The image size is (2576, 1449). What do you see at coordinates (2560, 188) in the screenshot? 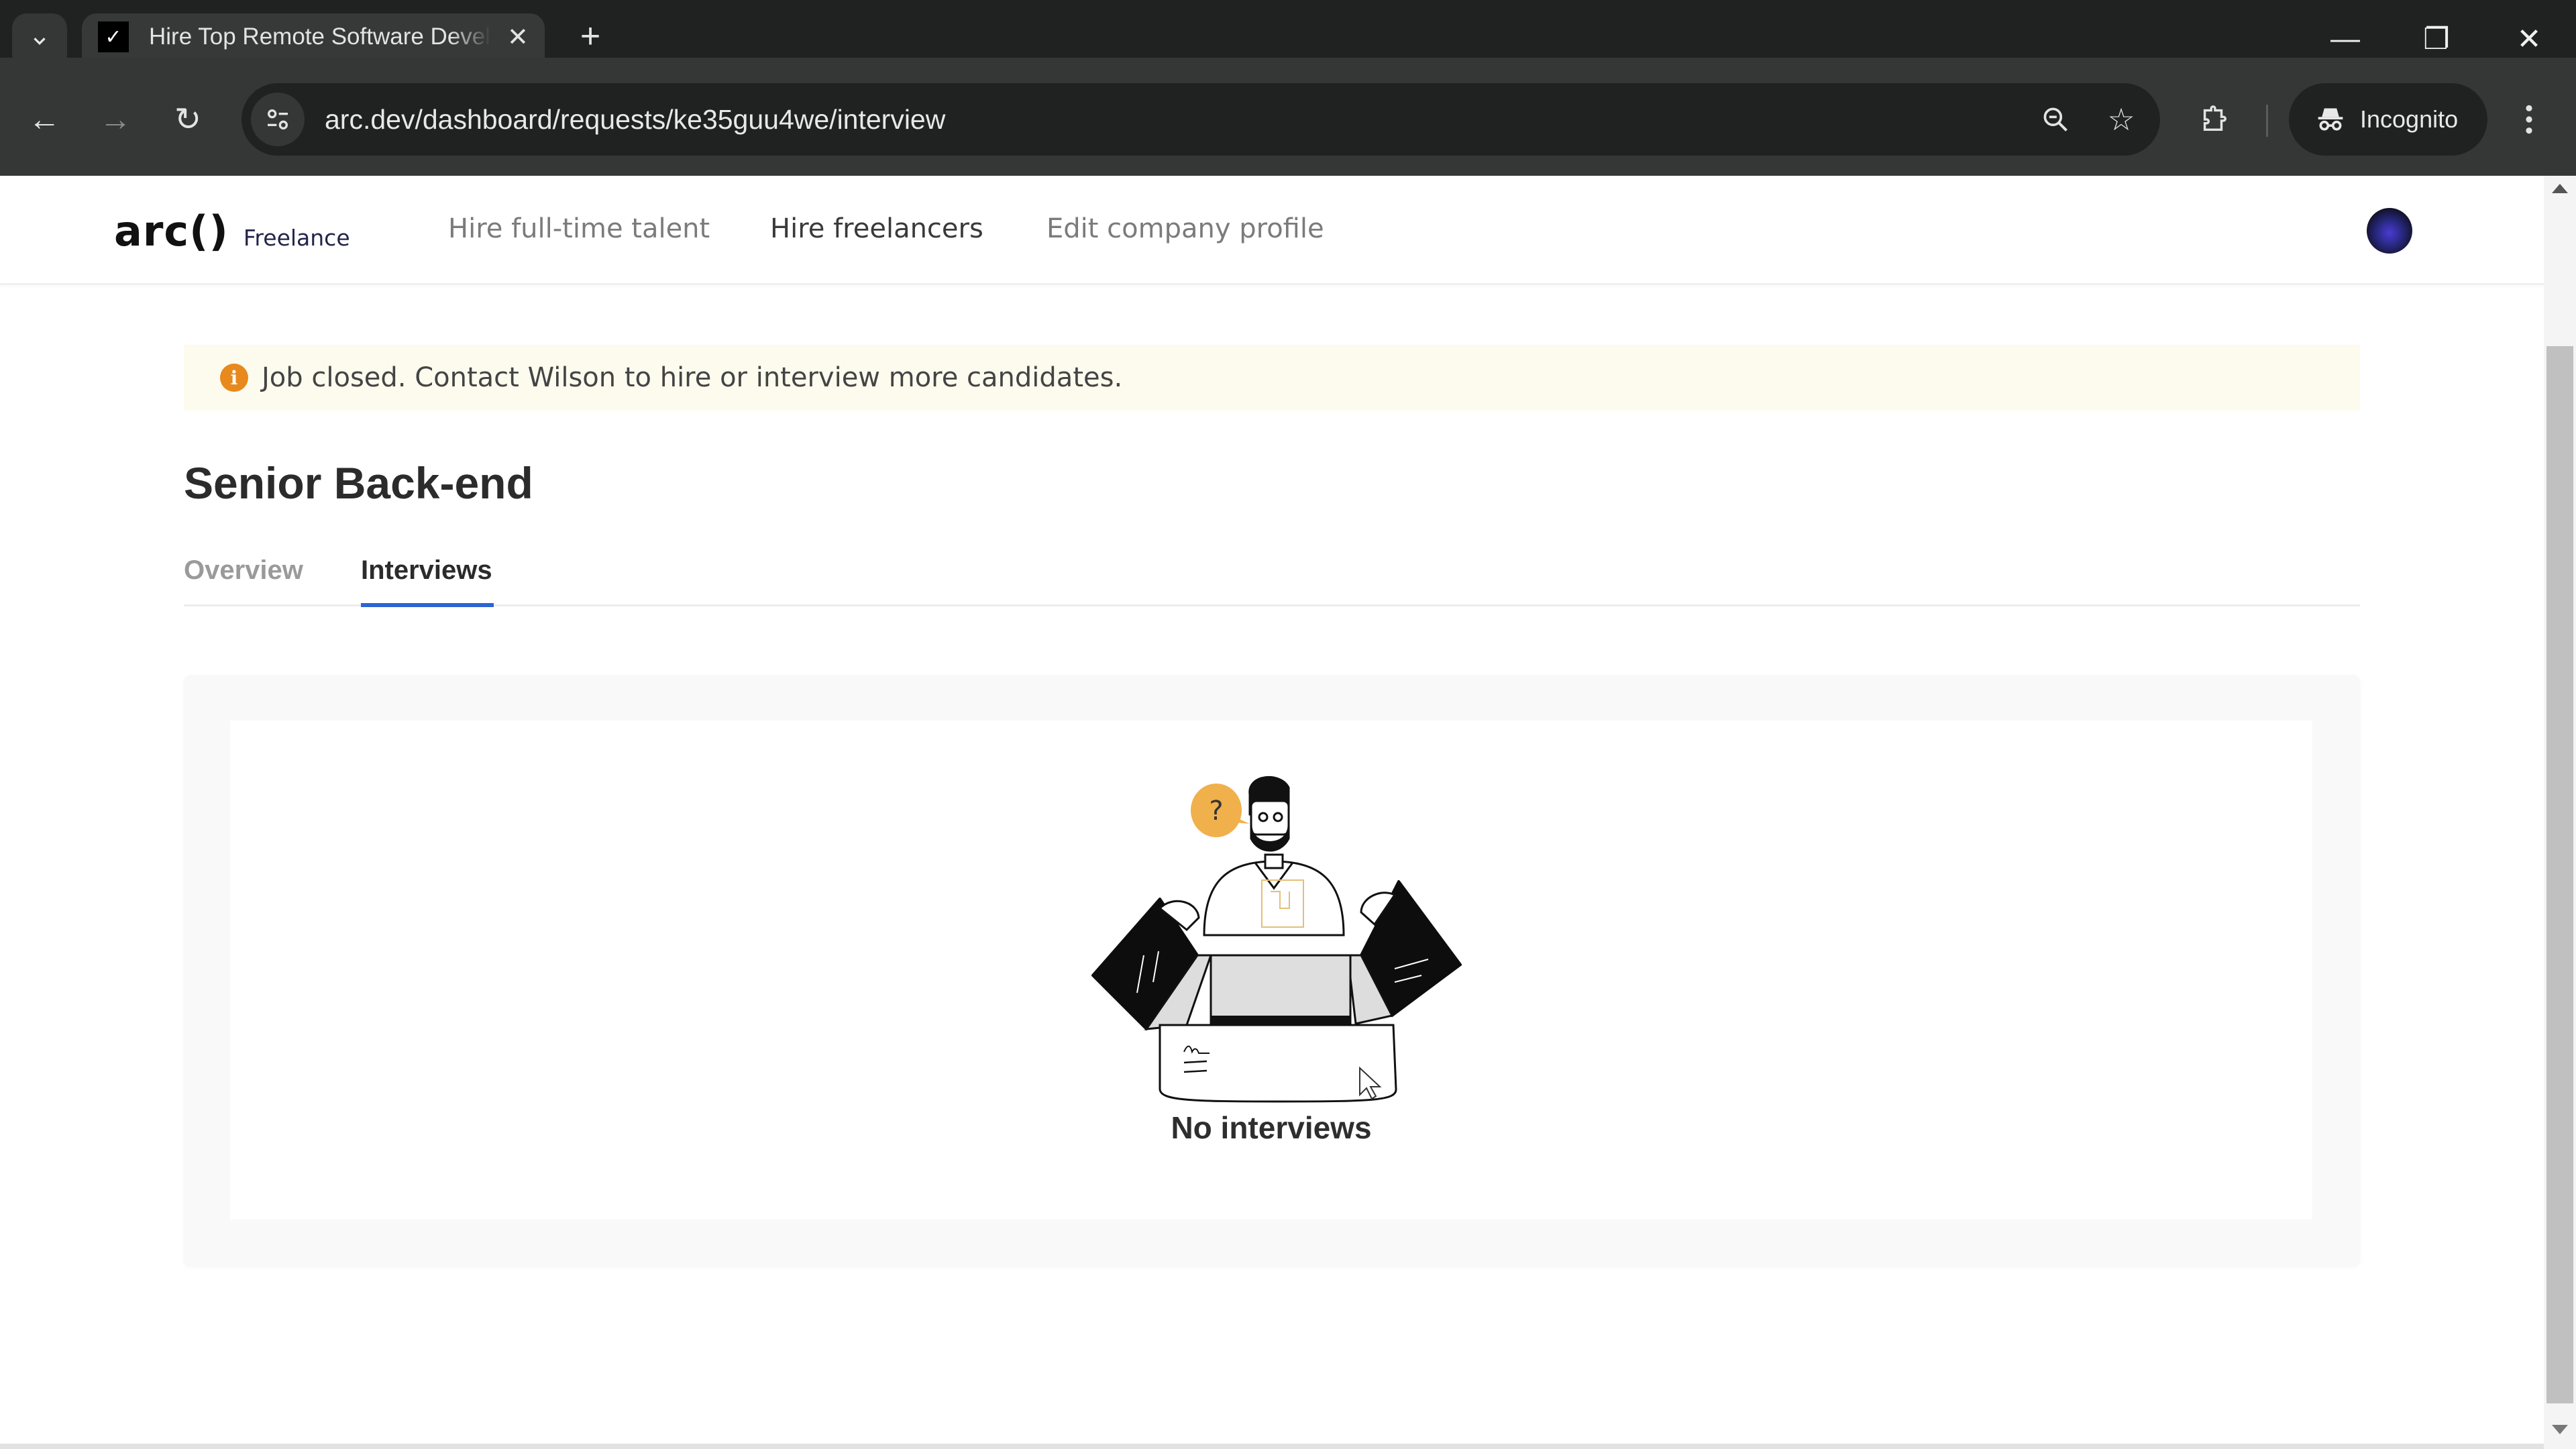
I see `scroll-up-arrow-icon` at bounding box center [2560, 188].